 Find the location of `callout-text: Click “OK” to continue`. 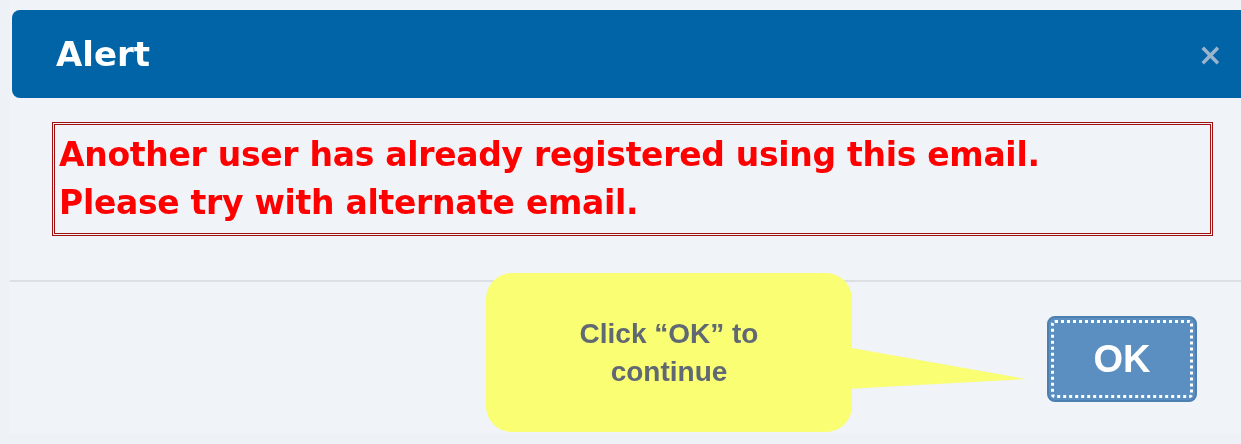

callout-text: Click “OK” to continue is located at coordinates (669, 352).